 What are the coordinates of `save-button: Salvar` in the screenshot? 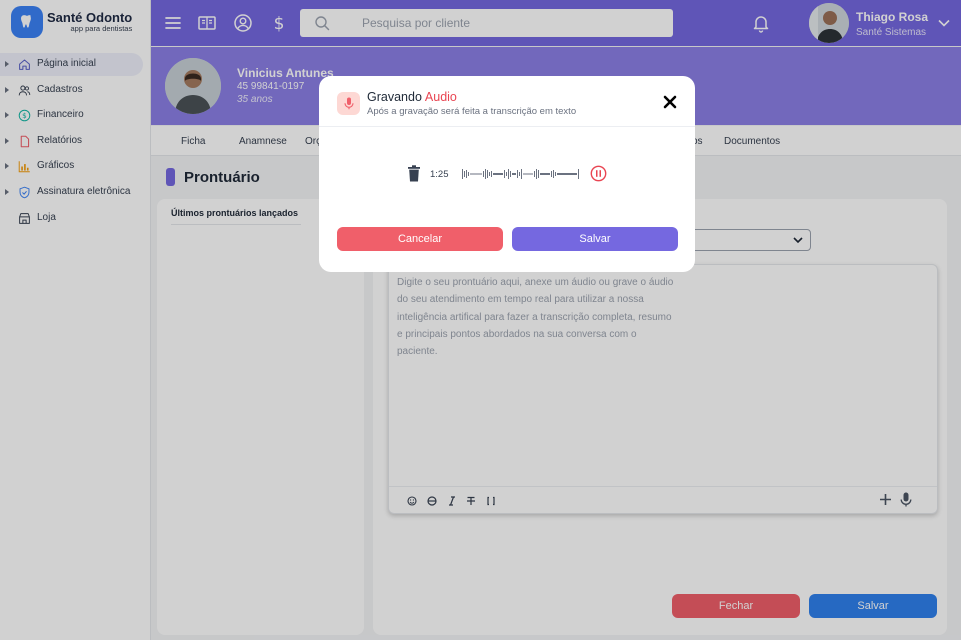 It's located at (595, 239).